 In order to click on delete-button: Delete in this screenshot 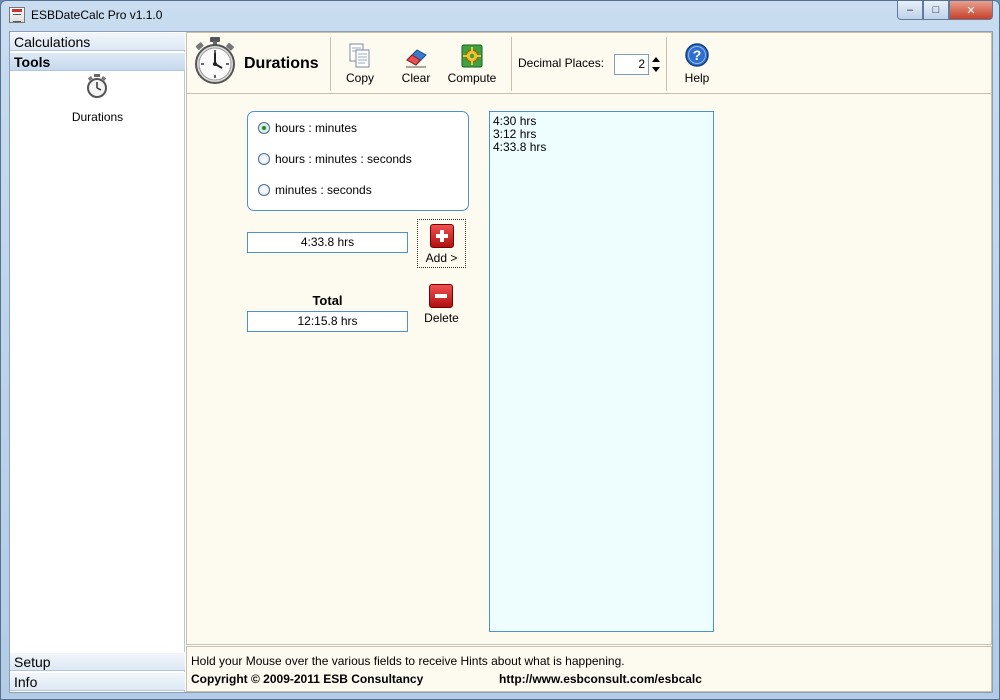, I will do `click(441, 304)`.